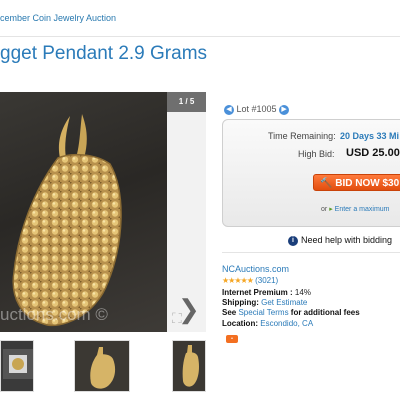 The width and height of the screenshot is (400, 400). I want to click on enter-maximum-link: Enter a maximum, so click(362, 209).